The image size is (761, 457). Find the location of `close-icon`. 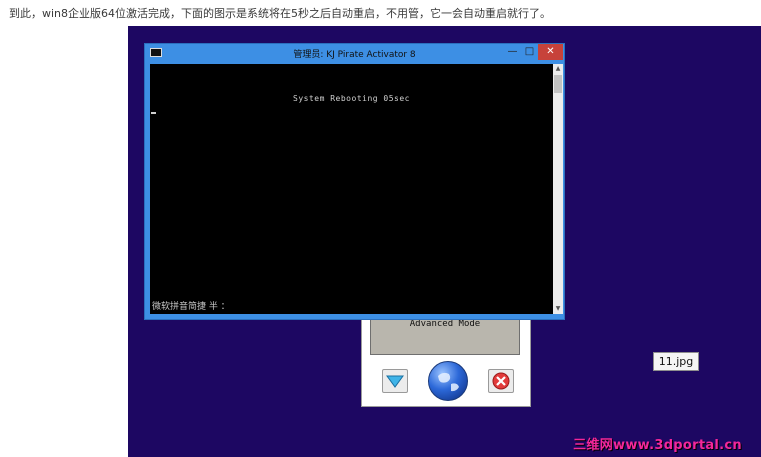

close-icon is located at coordinates (501, 381).